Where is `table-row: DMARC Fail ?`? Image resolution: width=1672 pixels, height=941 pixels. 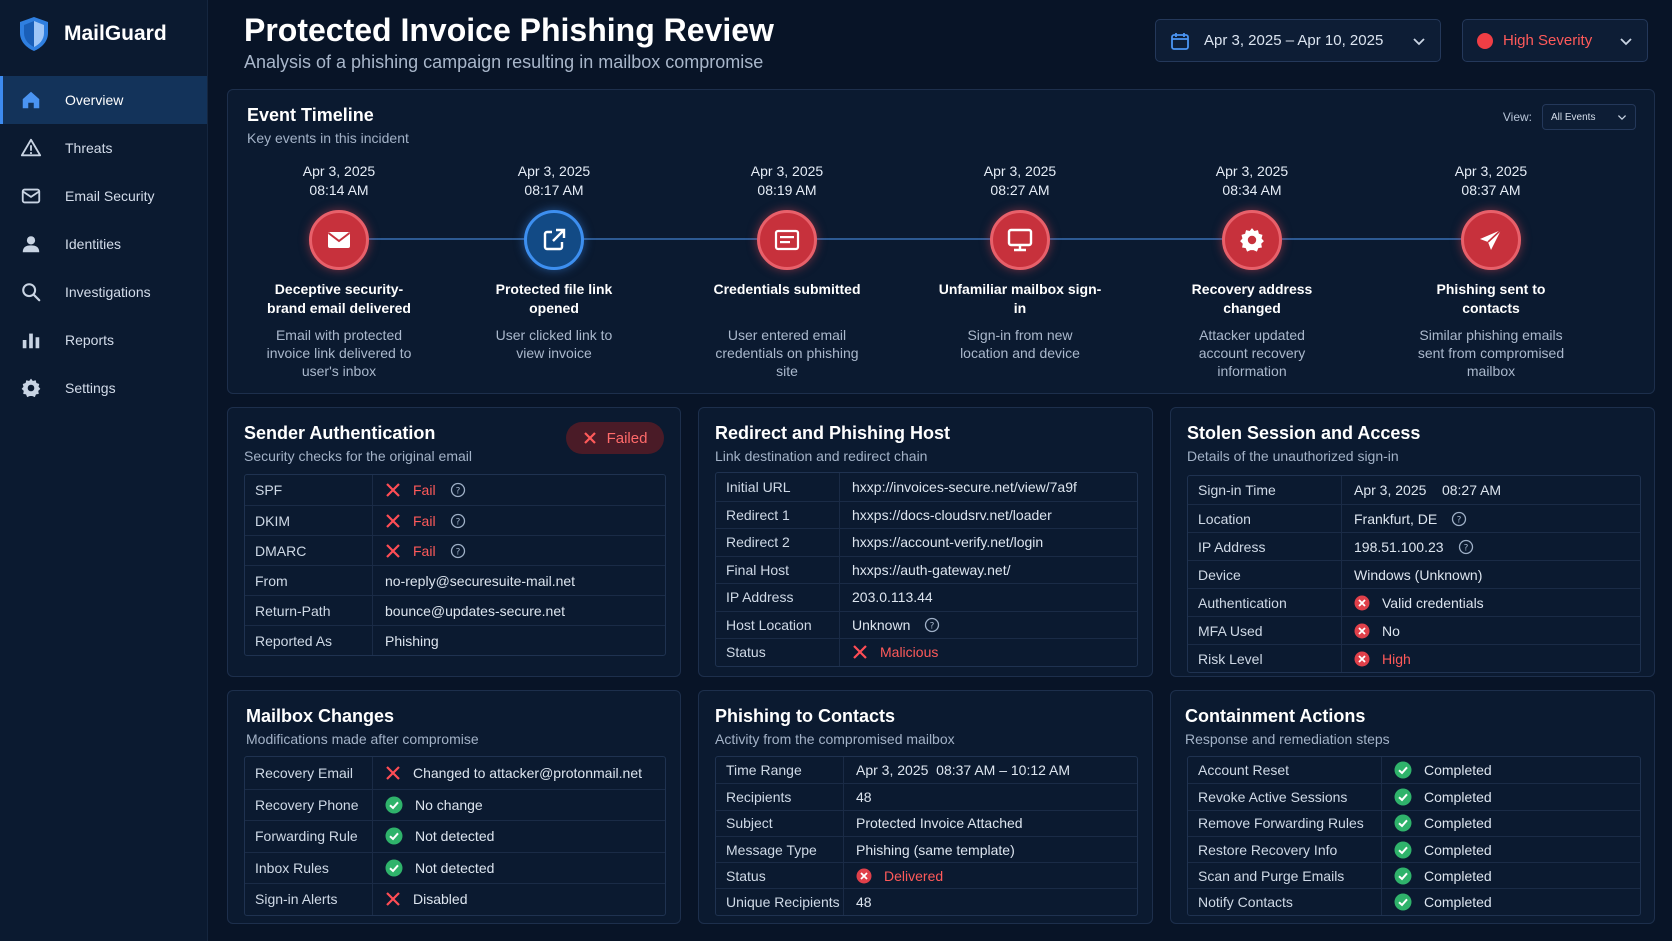 table-row: DMARC Fail ? is located at coordinates (455, 550).